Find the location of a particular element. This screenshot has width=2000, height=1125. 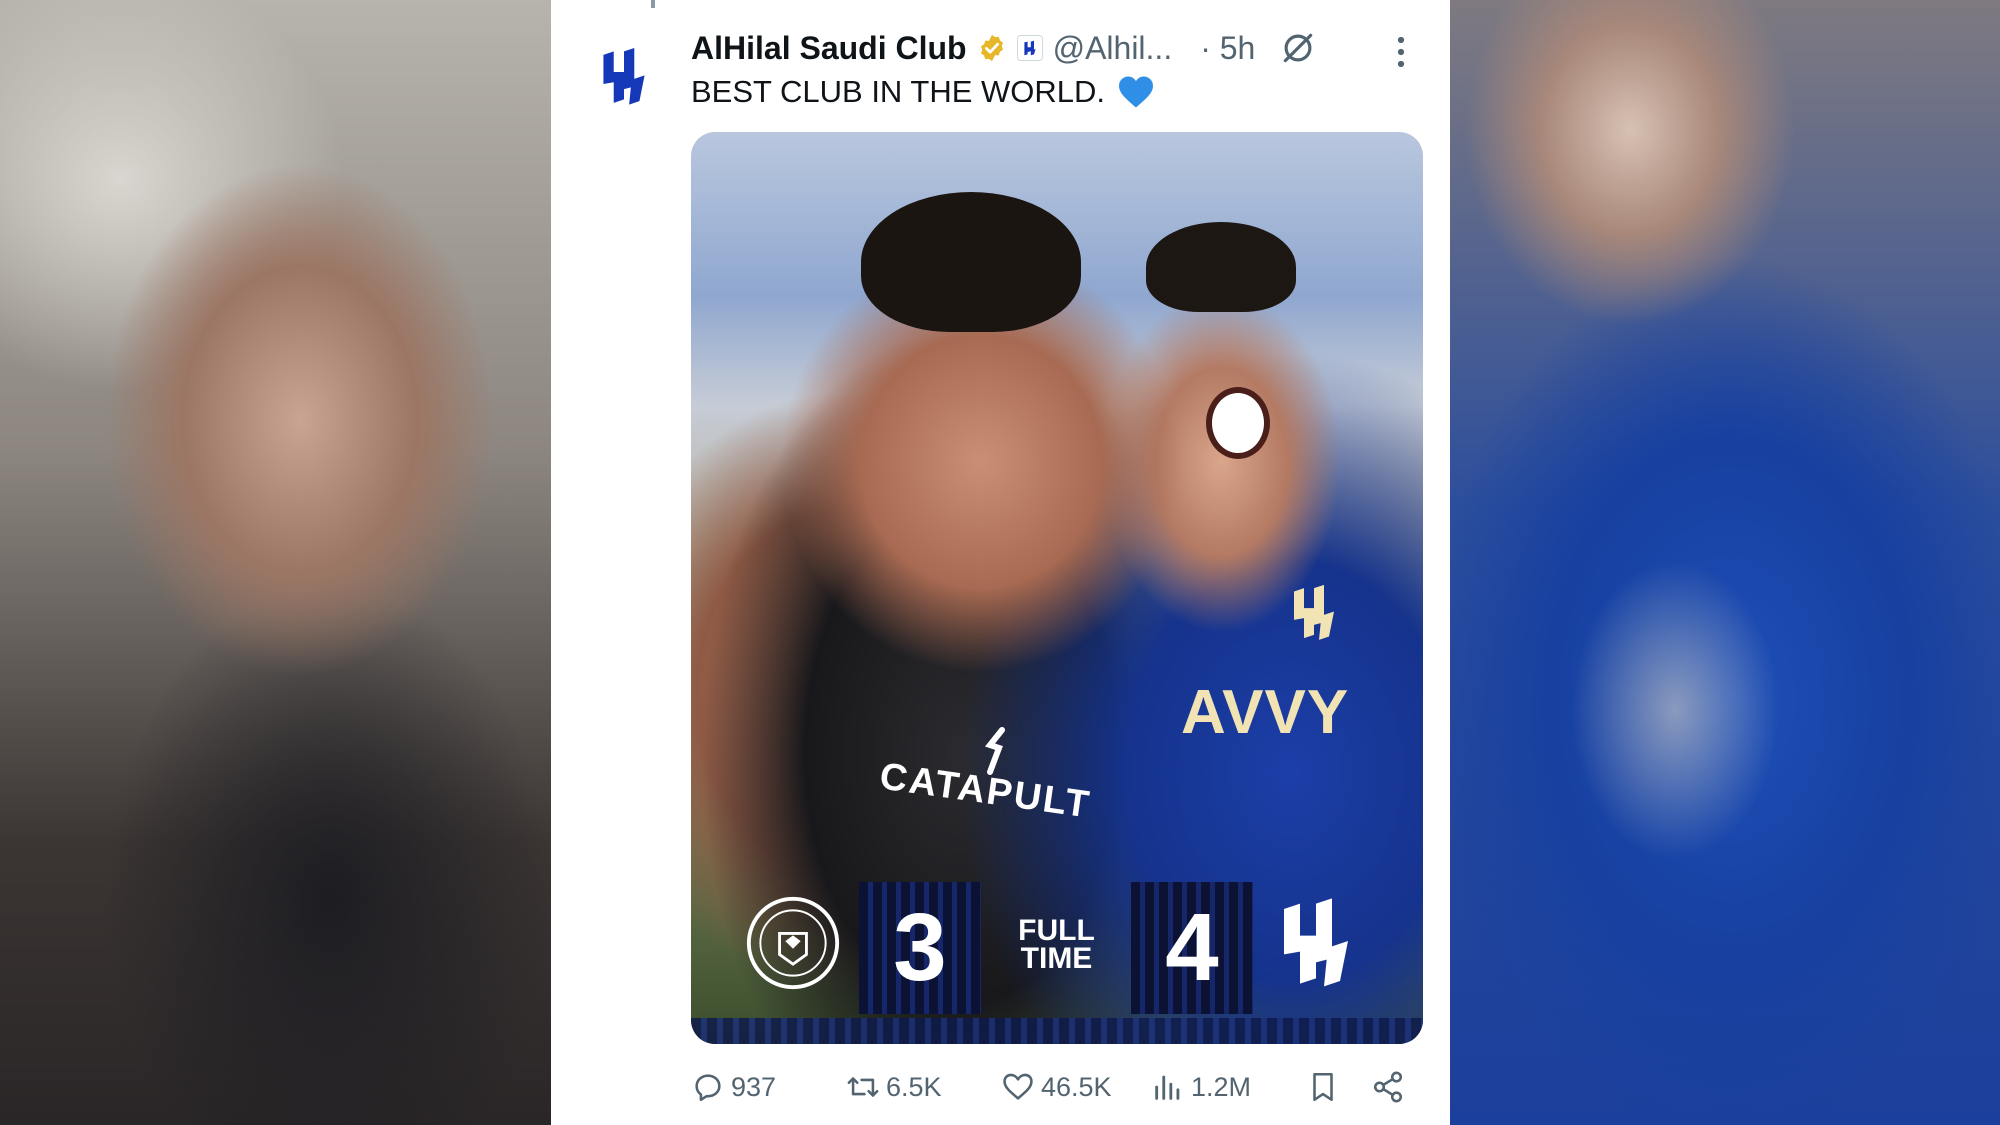

view-count: 1.2M is located at coordinates (1221, 1086).